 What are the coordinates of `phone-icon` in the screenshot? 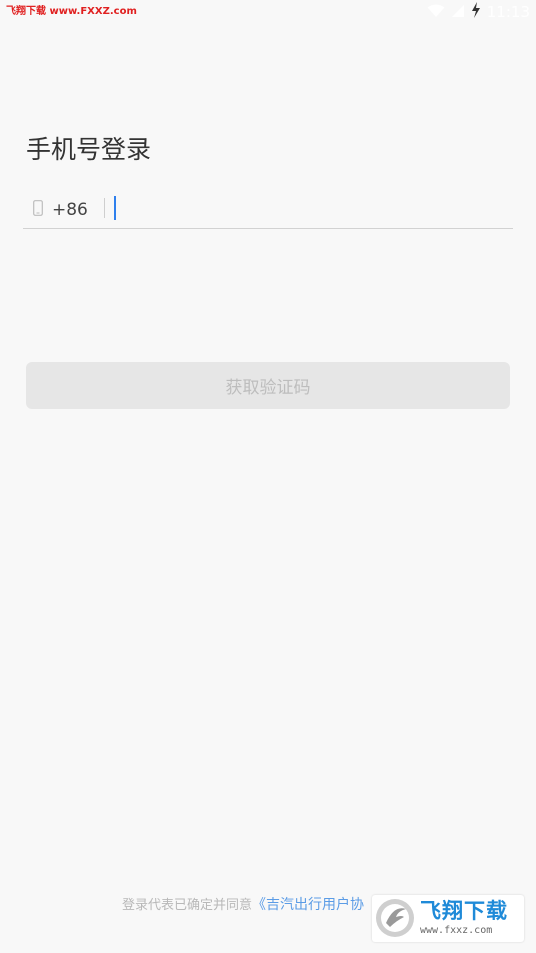 It's located at (38, 208).